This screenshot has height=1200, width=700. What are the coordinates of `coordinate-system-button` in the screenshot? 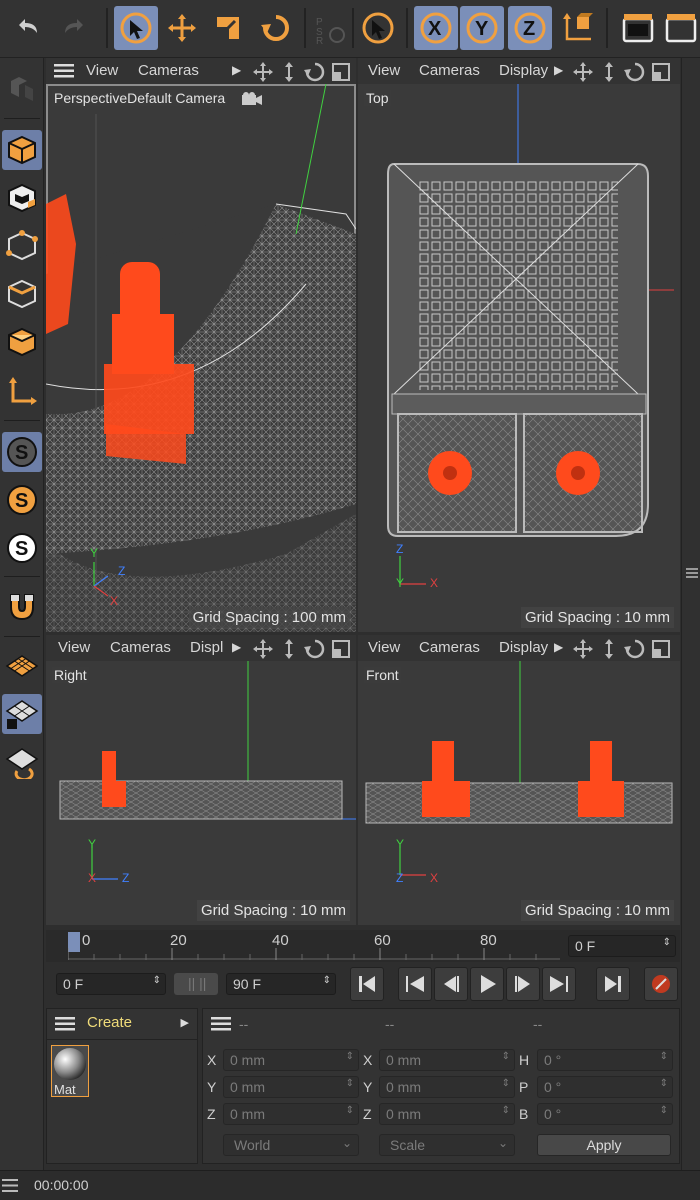 It's located at (578, 28).